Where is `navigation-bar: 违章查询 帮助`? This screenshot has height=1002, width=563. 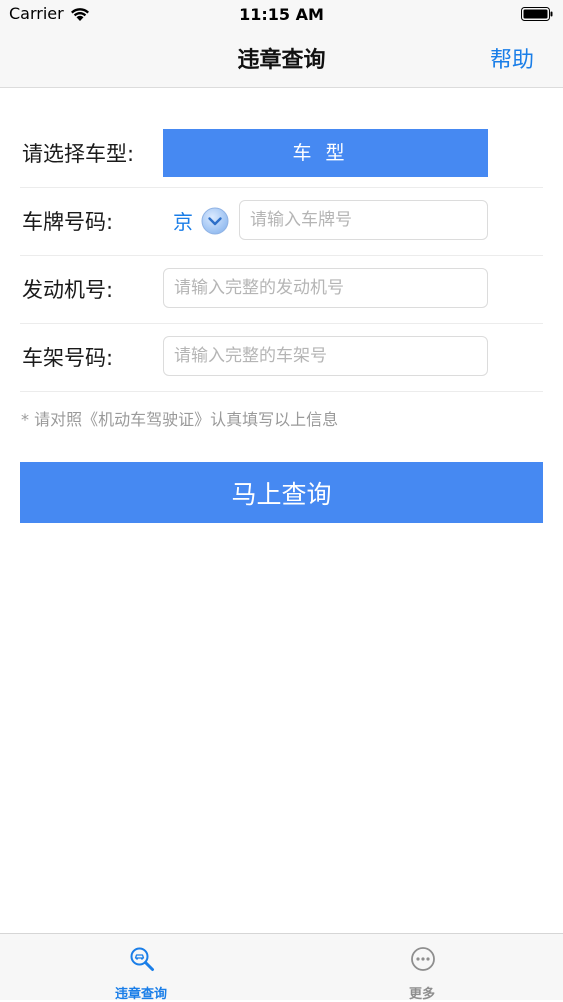 navigation-bar: 违章查询 帮助 is located at coordinates (281, 58).